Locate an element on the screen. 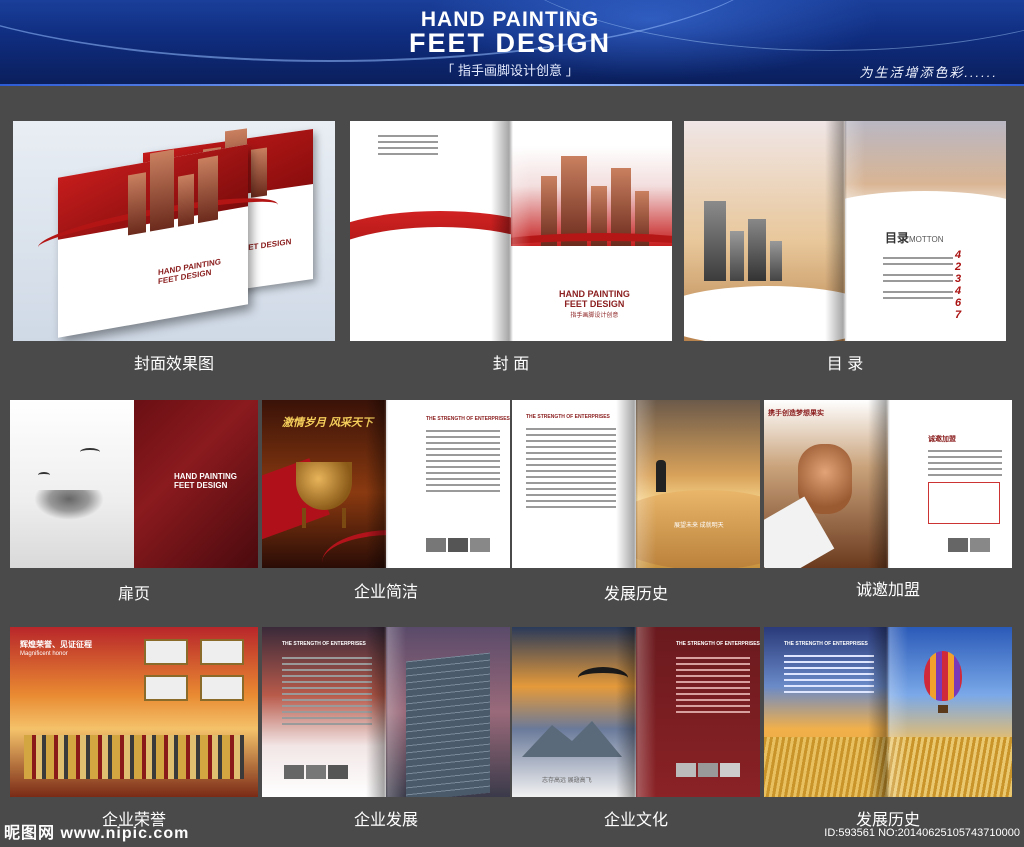 This screenshot has width=1024, height=847. toc-number: 6 is located at coordinates (958, 303).